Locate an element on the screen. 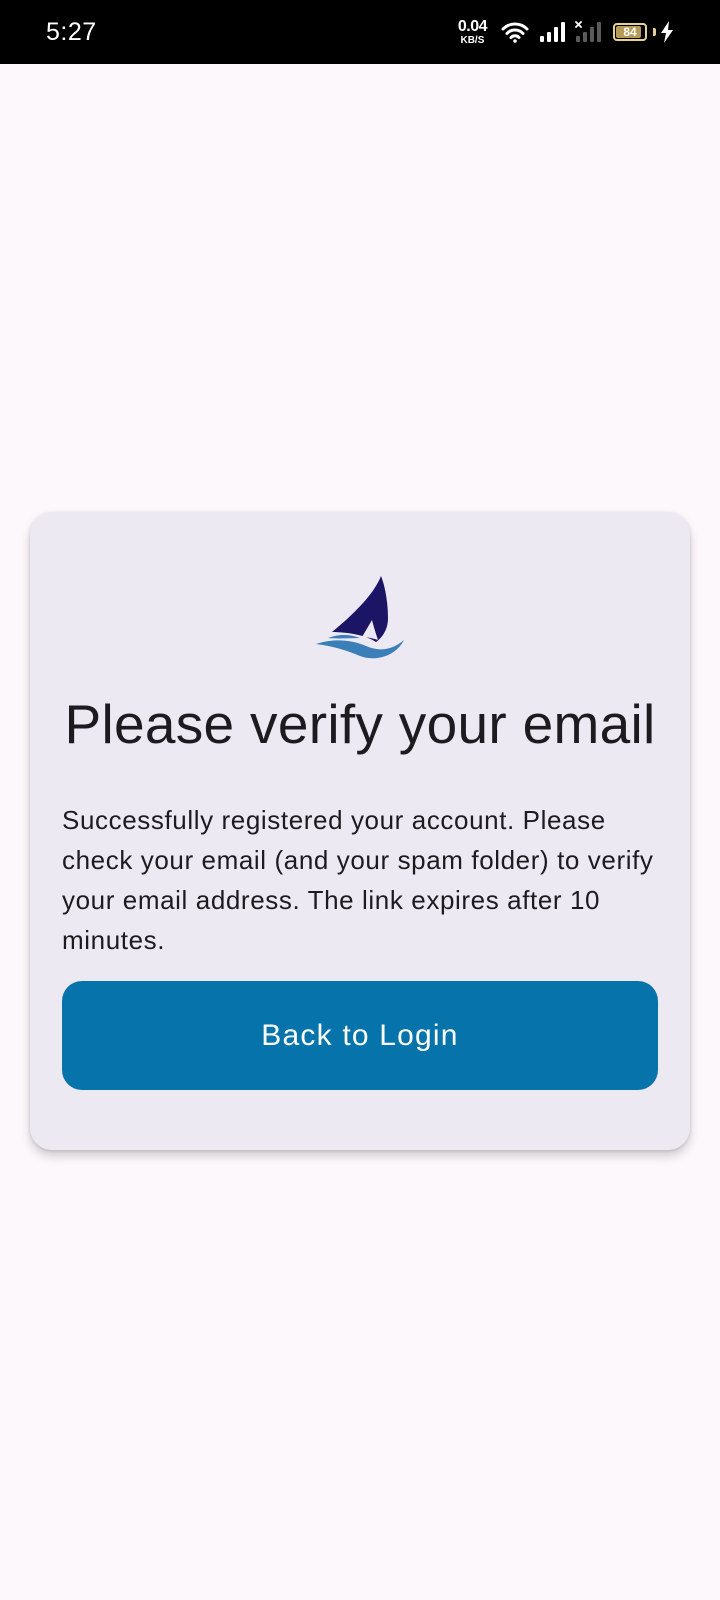  status-time: 5:27 is located at coordinates (71, 32).